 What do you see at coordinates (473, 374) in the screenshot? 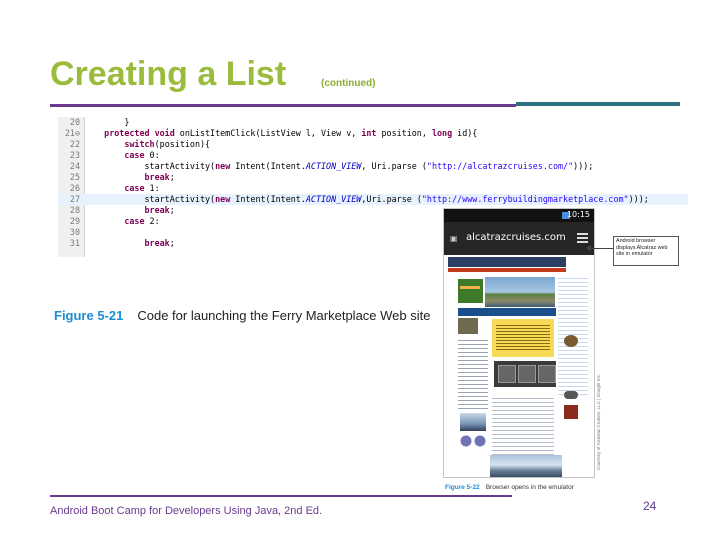
I see `text-column` at bounding box center [473, 374].